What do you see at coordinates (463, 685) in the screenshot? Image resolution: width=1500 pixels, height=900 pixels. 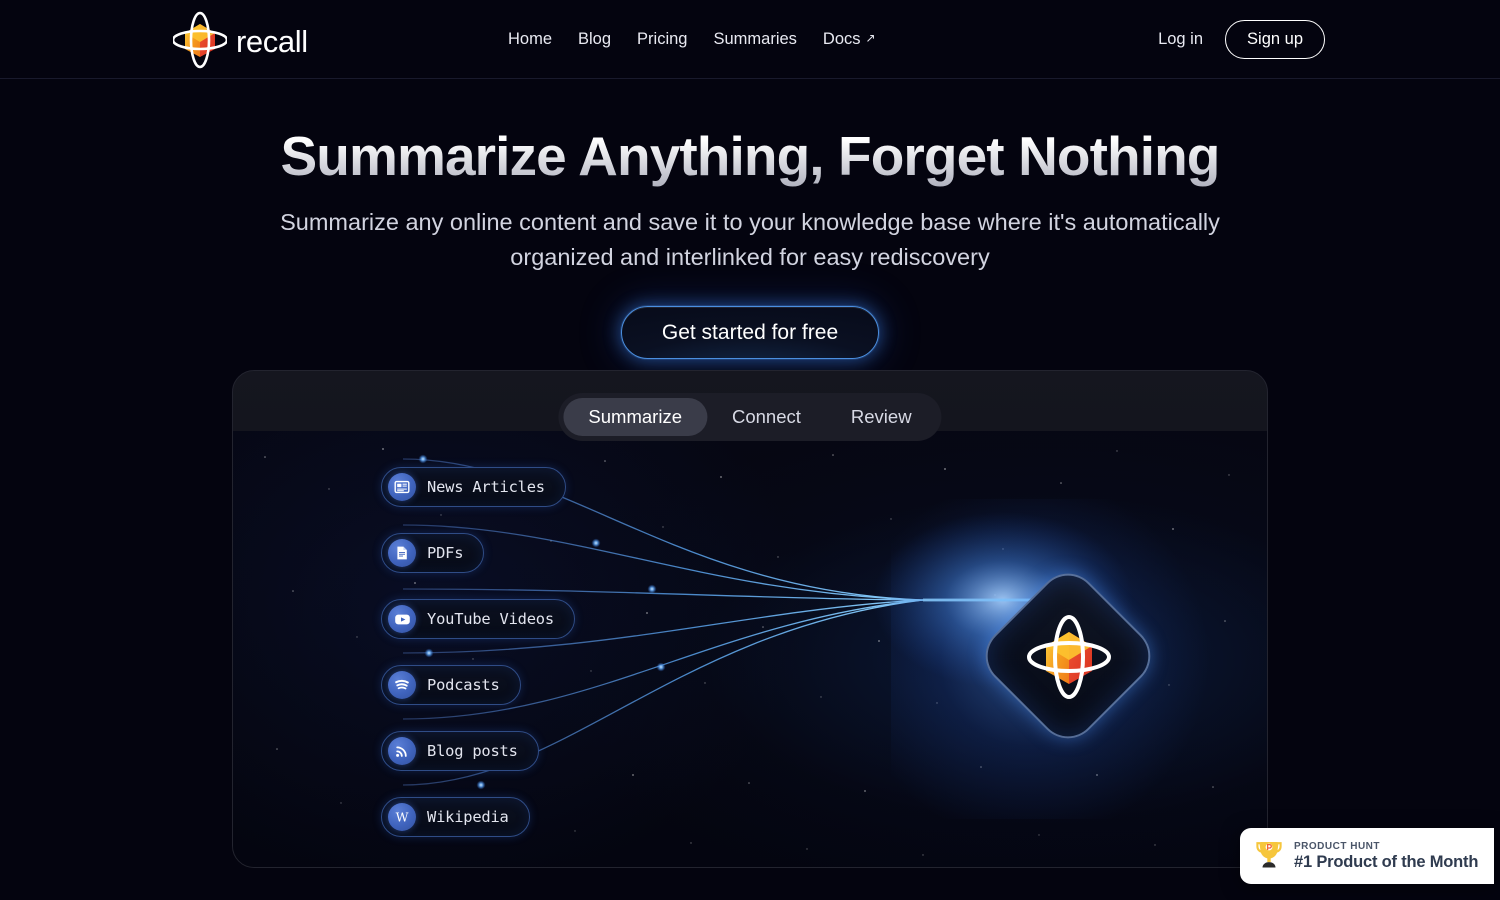 I see `source-chip-label: Podcasts` at bounding box center [463, 685].